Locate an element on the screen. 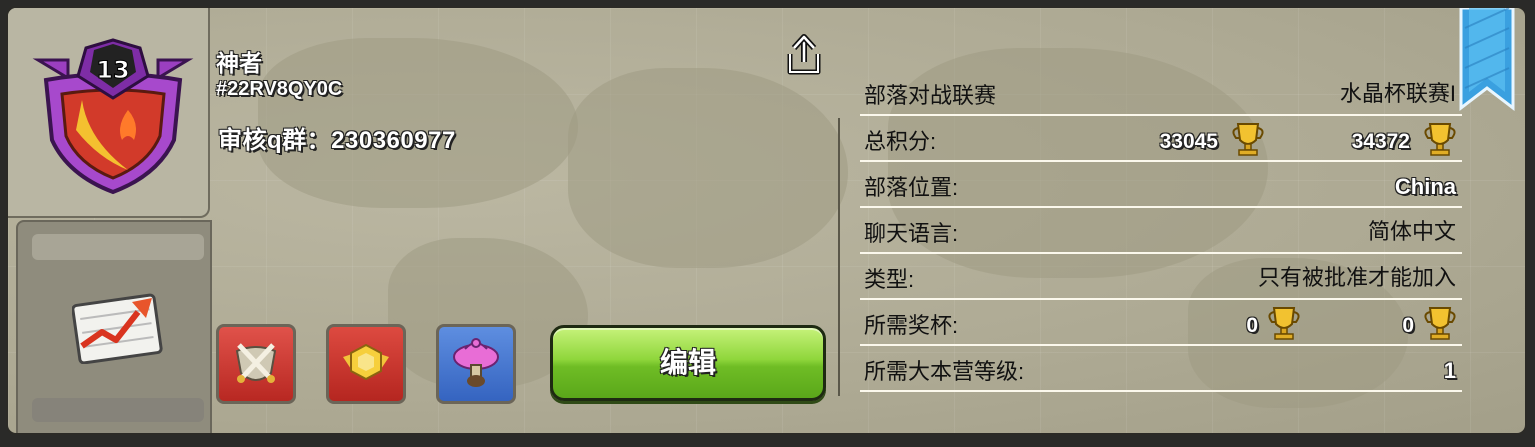 The width and height of the screenshot is (1535, 447). clan-description: 审核q群：230360977 is located at coordinates (337, 140).